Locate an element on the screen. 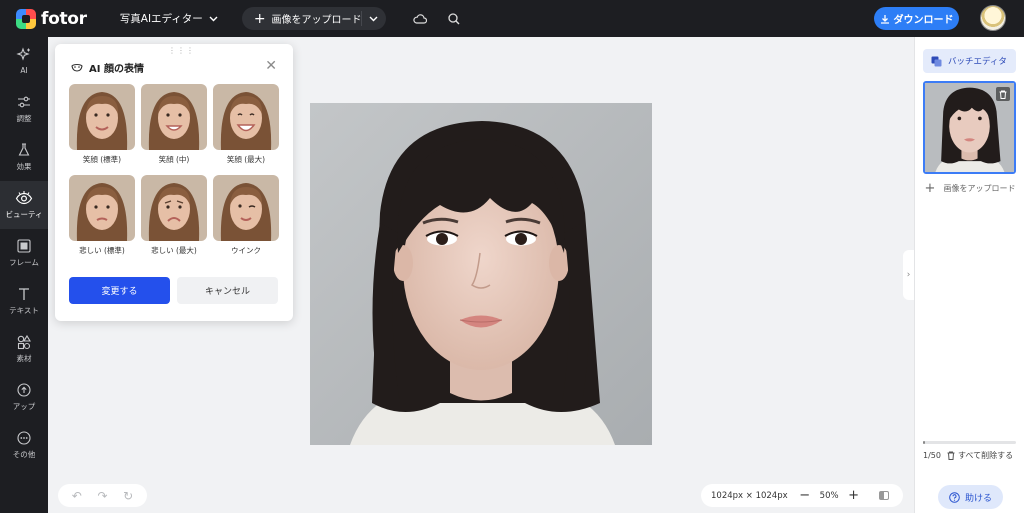 This screenshot has width=1024, height=513. zoom-out-button: − is located at coordinates (805, 495).